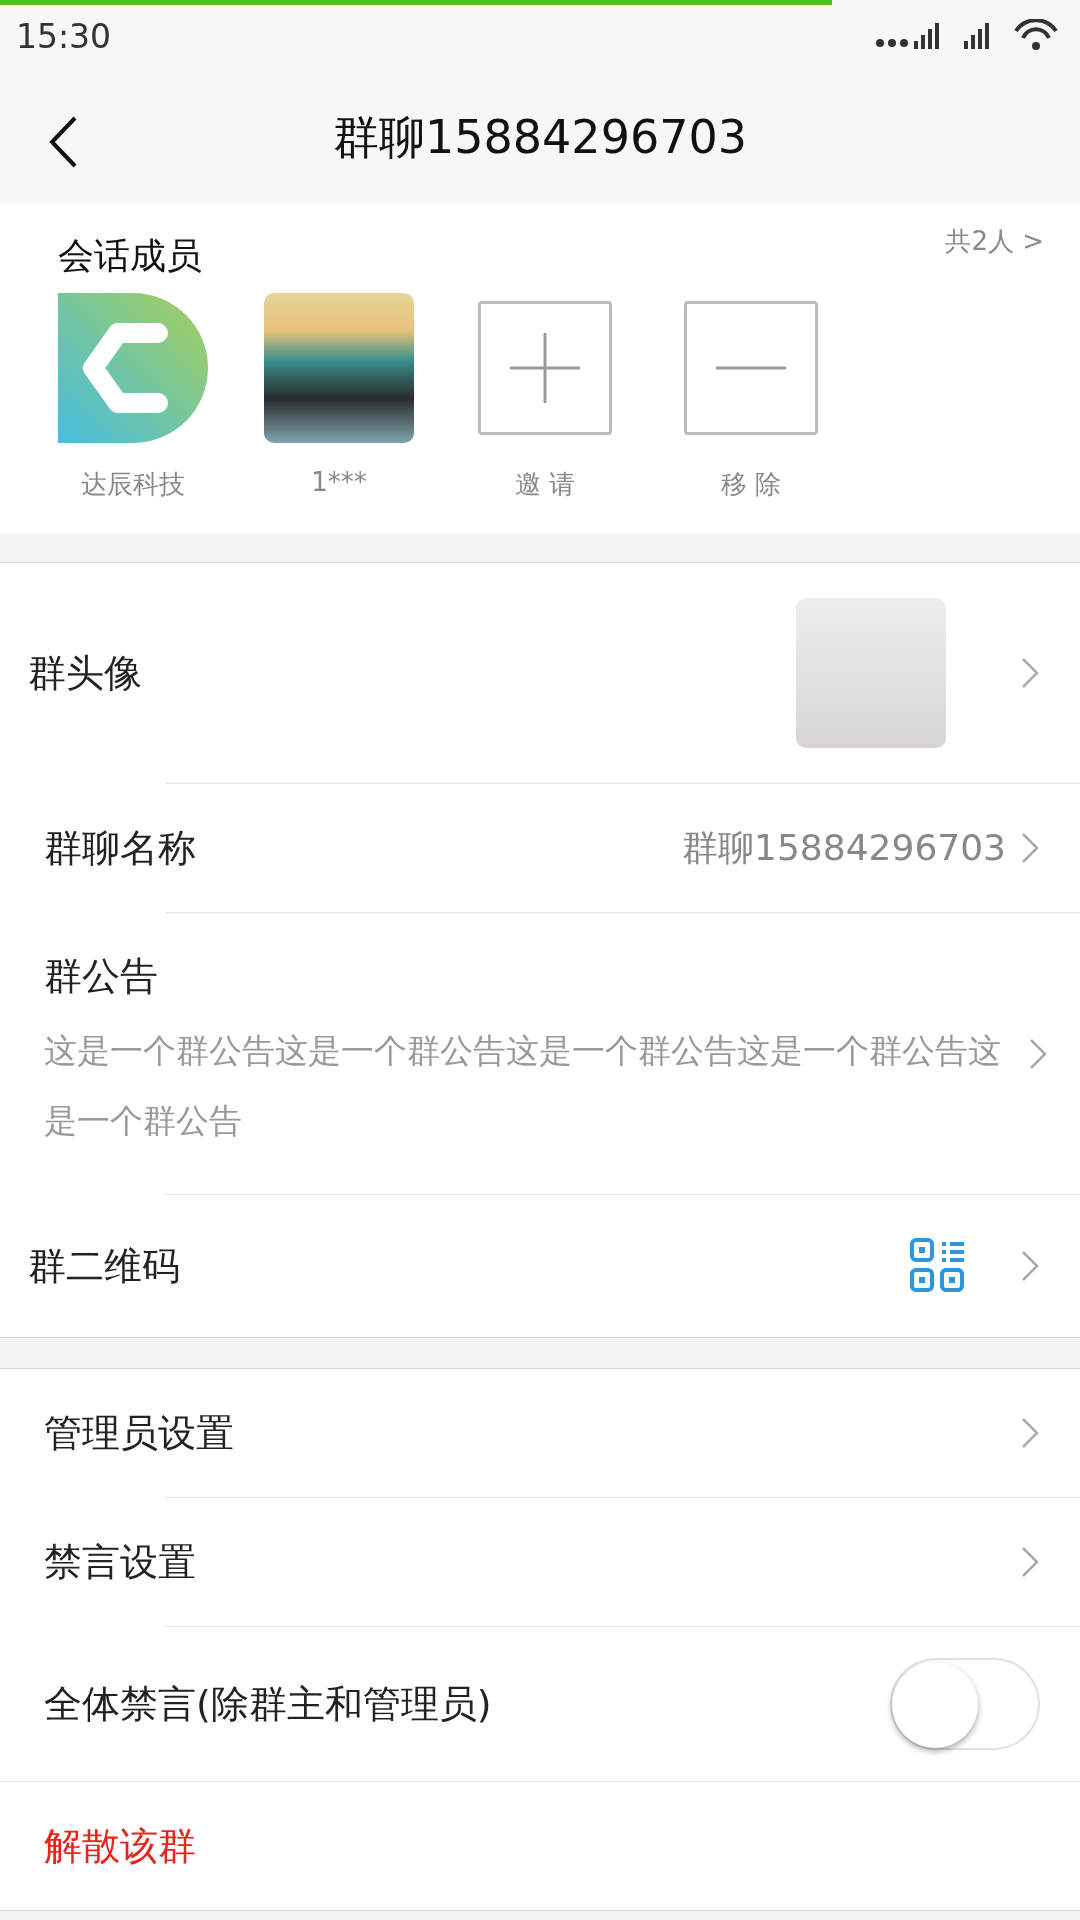  Describe the element at coordinates (64, 36) in the screenshot. I see `status-time: 15:30` at that location.